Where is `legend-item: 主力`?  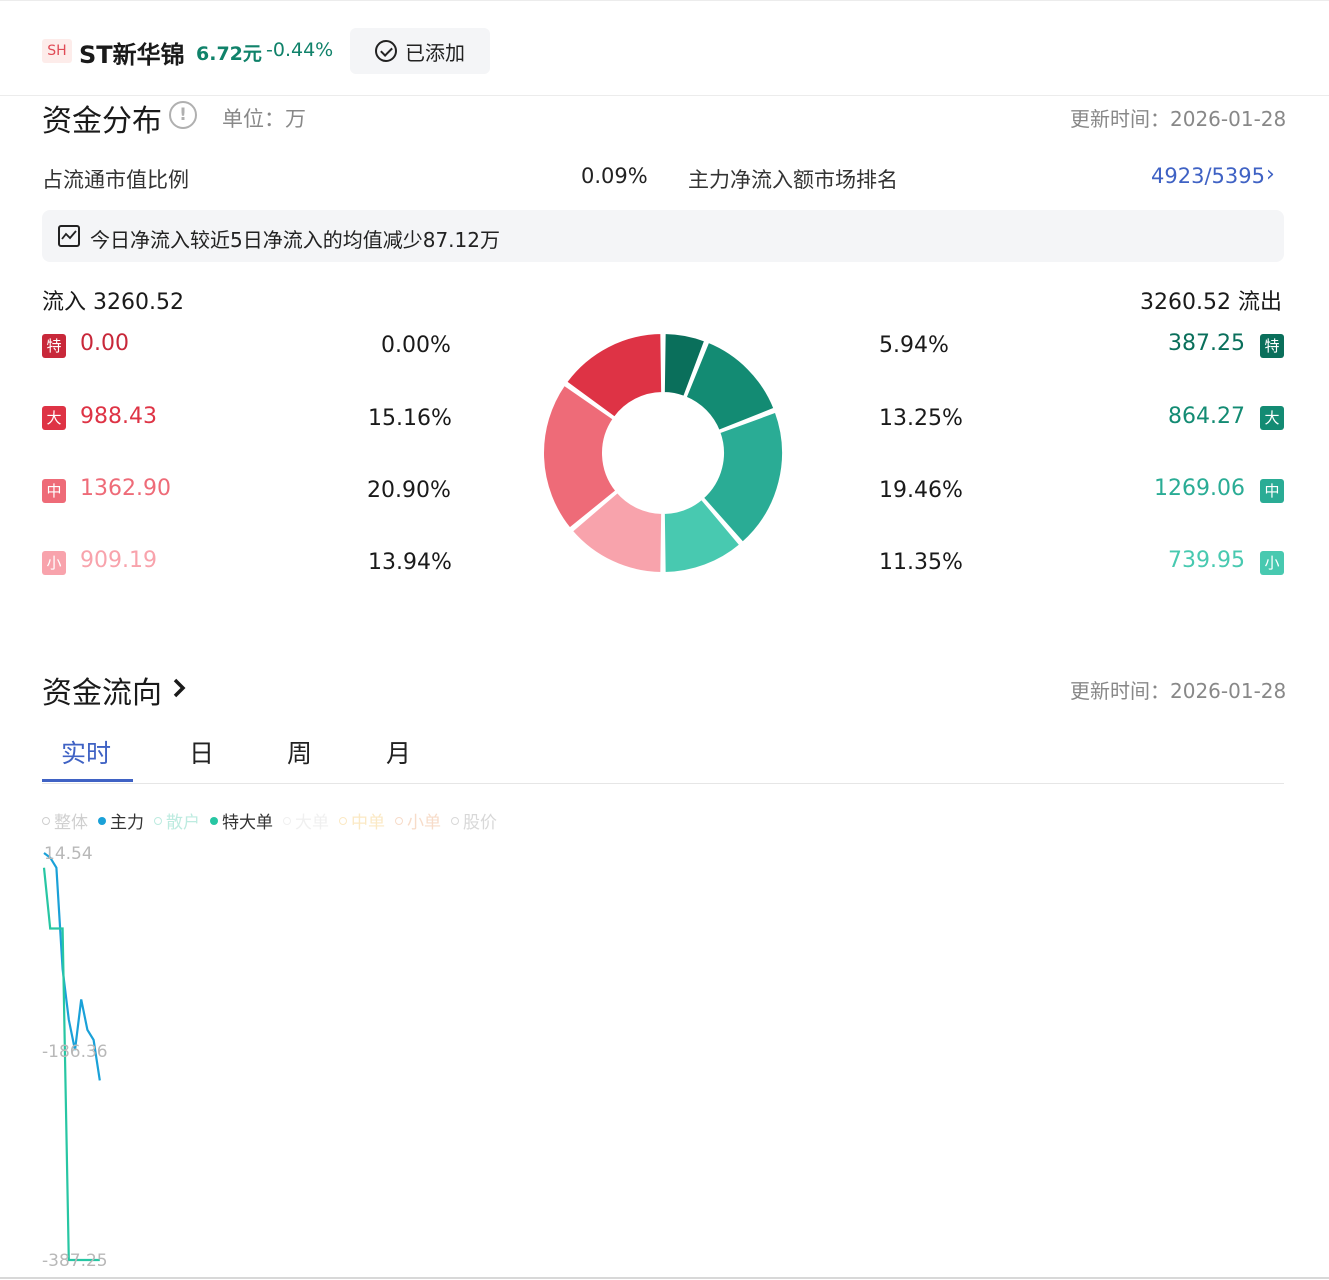 legend-item: 主力 is located at coordinates (121, 820).